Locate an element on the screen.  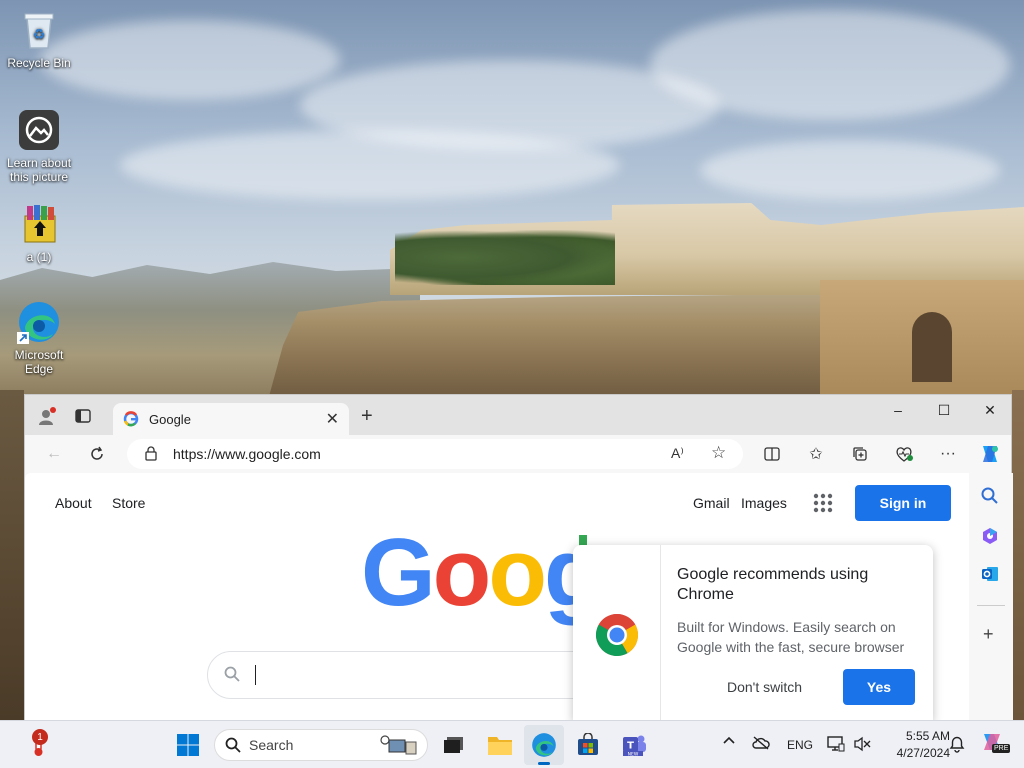
bridge-arch is located at coordinates (932, 347).